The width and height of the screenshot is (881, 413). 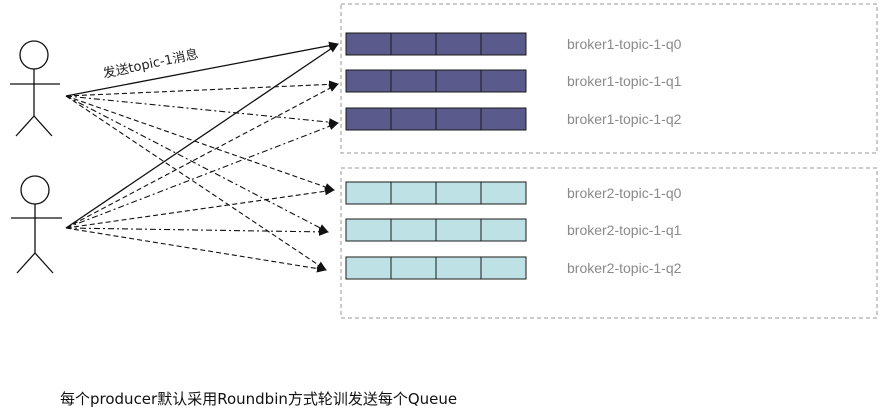 I want to click on queue-label: broker1-topic-1-q1, so click(x=624, y=81).